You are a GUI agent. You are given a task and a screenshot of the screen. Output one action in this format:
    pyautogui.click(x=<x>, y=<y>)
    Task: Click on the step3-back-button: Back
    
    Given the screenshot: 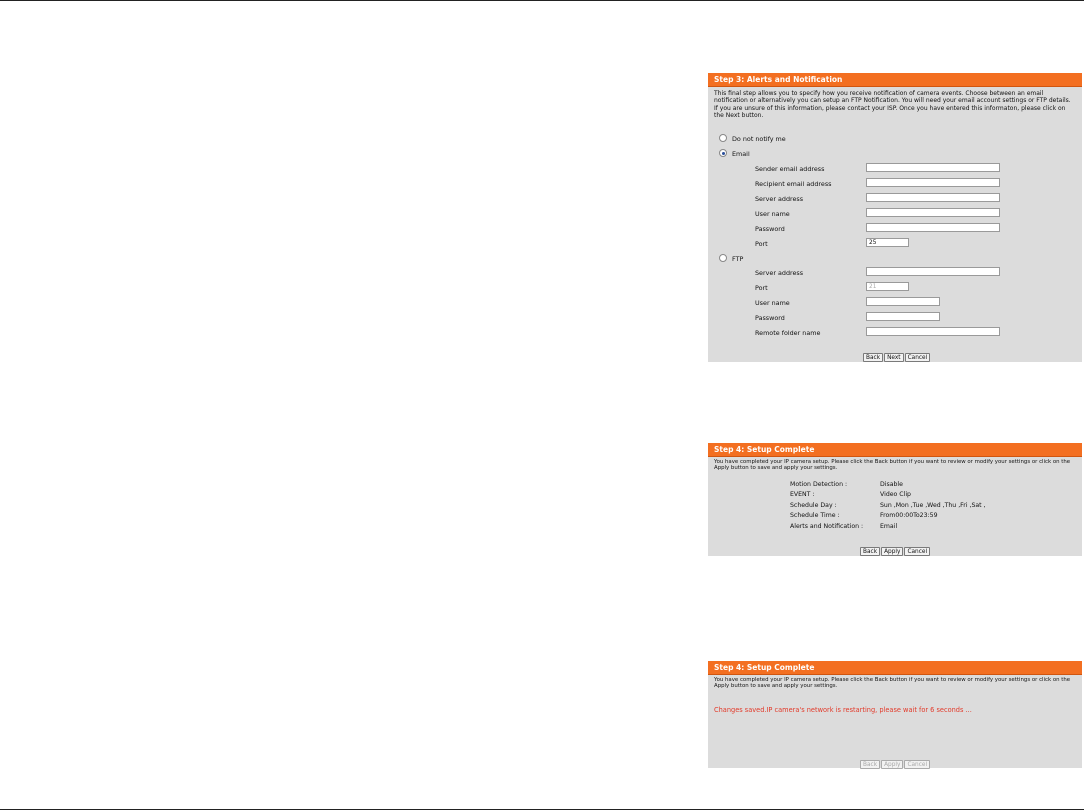 What is the action you would take?
    pyautogui.click(x=873, y=357)
    